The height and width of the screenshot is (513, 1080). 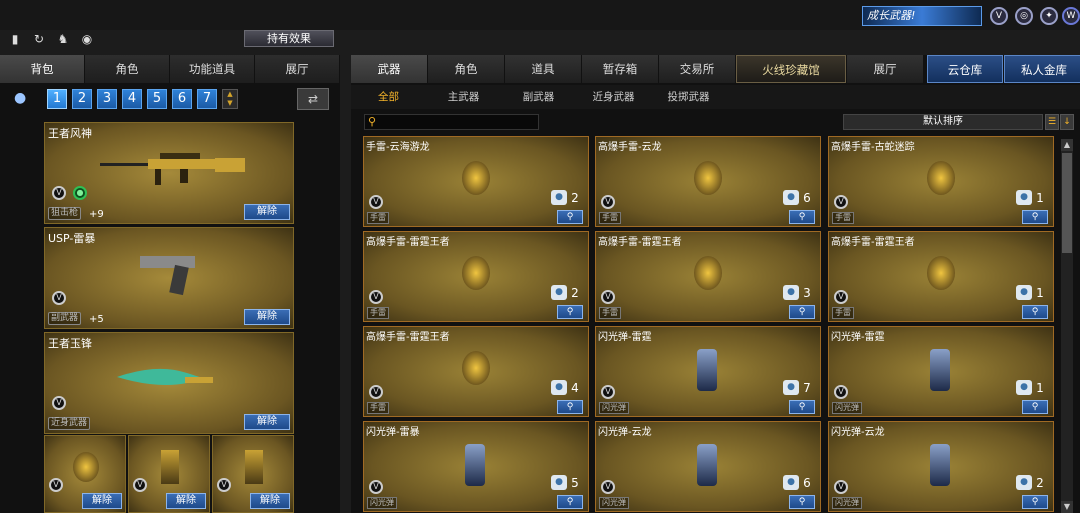 What do you see at coordinates (1052, 122) in the screenshot?
I see `list-view-icon: ☰` at bounding box center [1052, 122].